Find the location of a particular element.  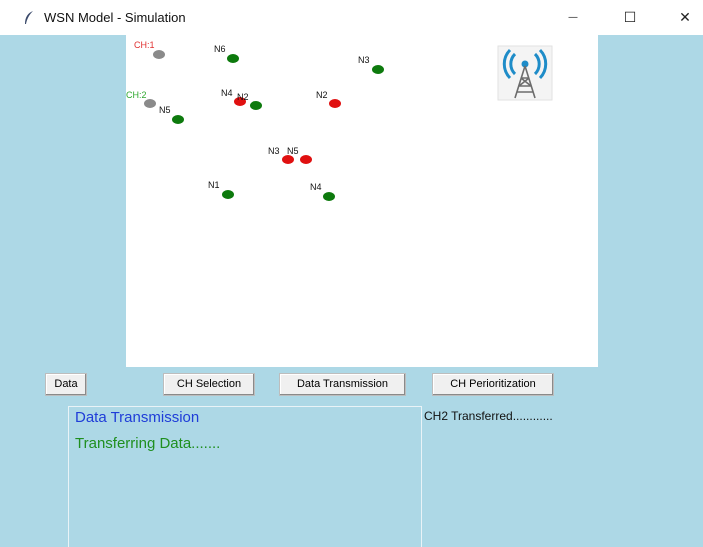

log-title: Data Transmission is located at coordinates (137, 417).